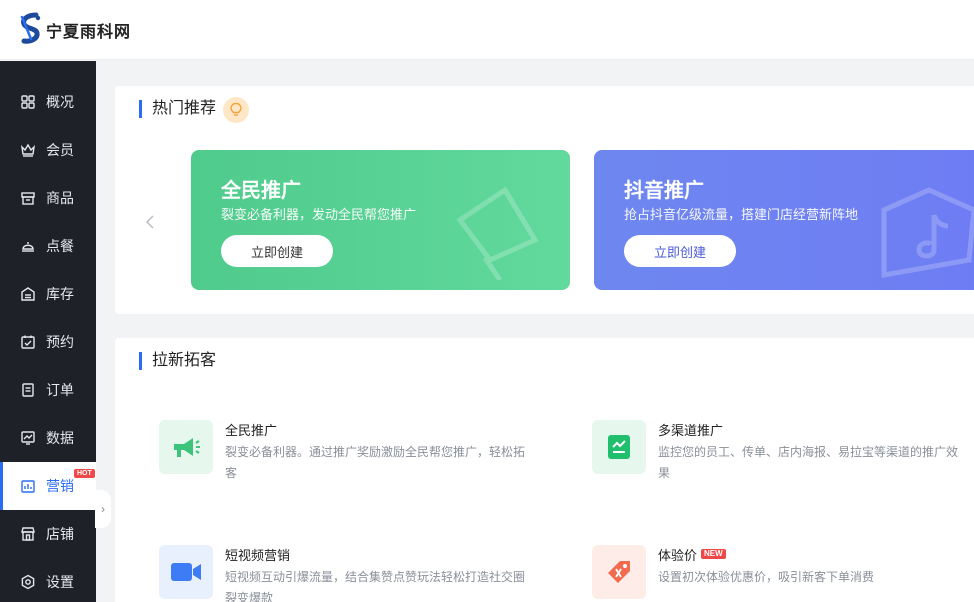 The height and width of the screenshot is (602, 974). Describe the element at coordinates (31, 30) in the screenshot. I see `brand-logo-icon` at that location.